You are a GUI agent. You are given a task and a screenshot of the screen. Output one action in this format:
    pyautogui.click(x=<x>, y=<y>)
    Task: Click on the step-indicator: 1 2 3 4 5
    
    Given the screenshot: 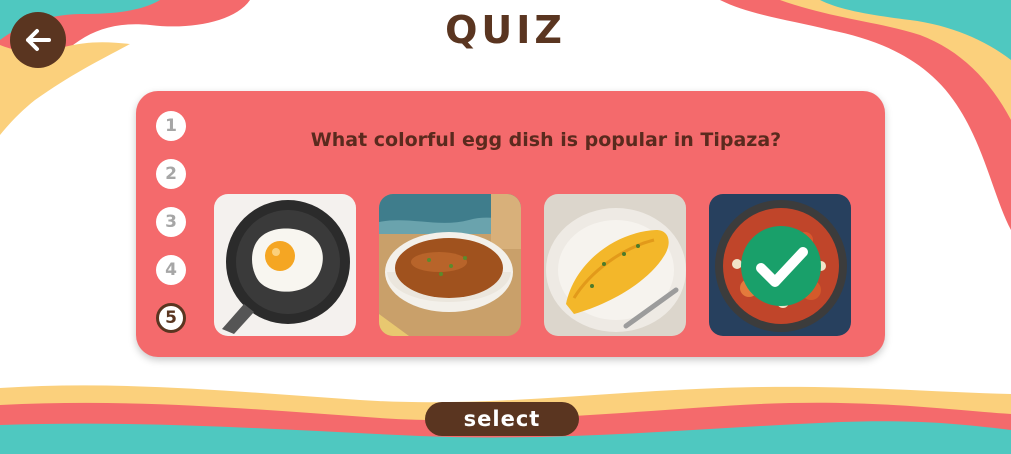 What is the action you would take?
    pyautogui.click(x=173, y=231)
    